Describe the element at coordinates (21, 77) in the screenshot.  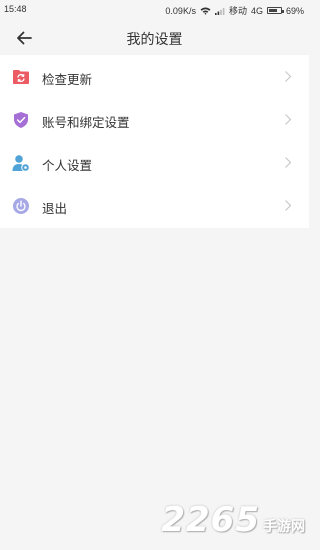
I see `refresh-icon` at that location.